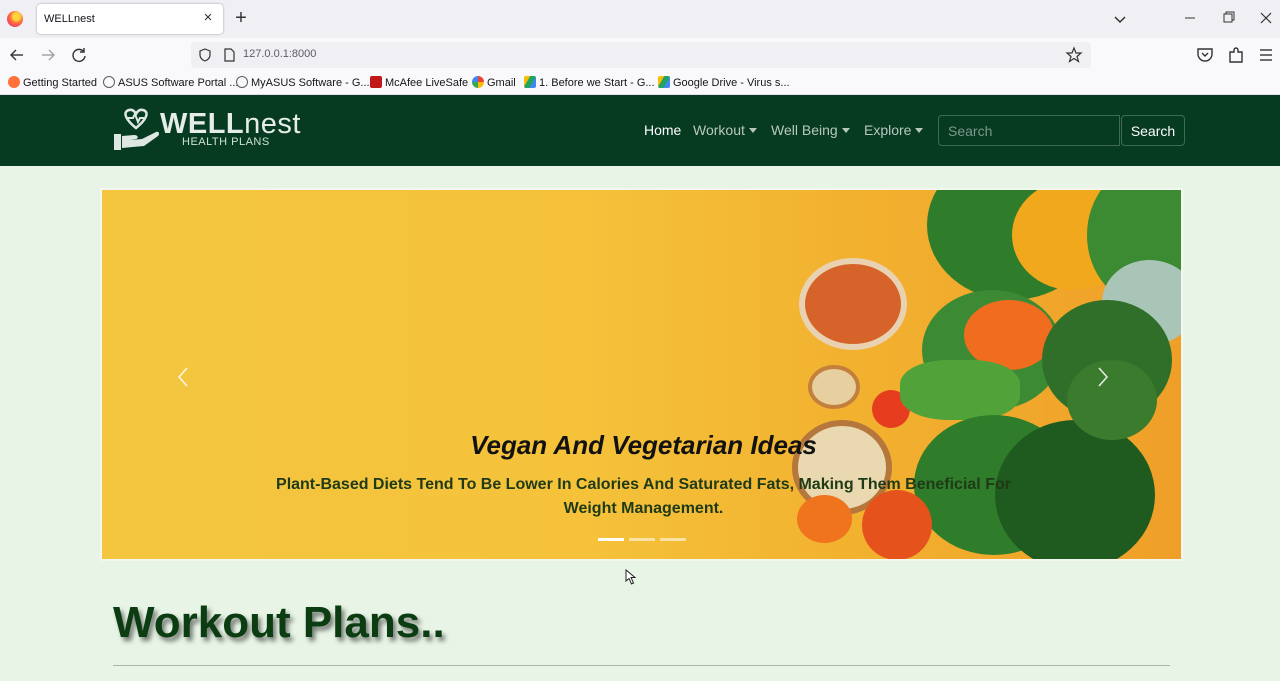  I want to click on bookmark-gmail: Gmail, so click(494, 82).